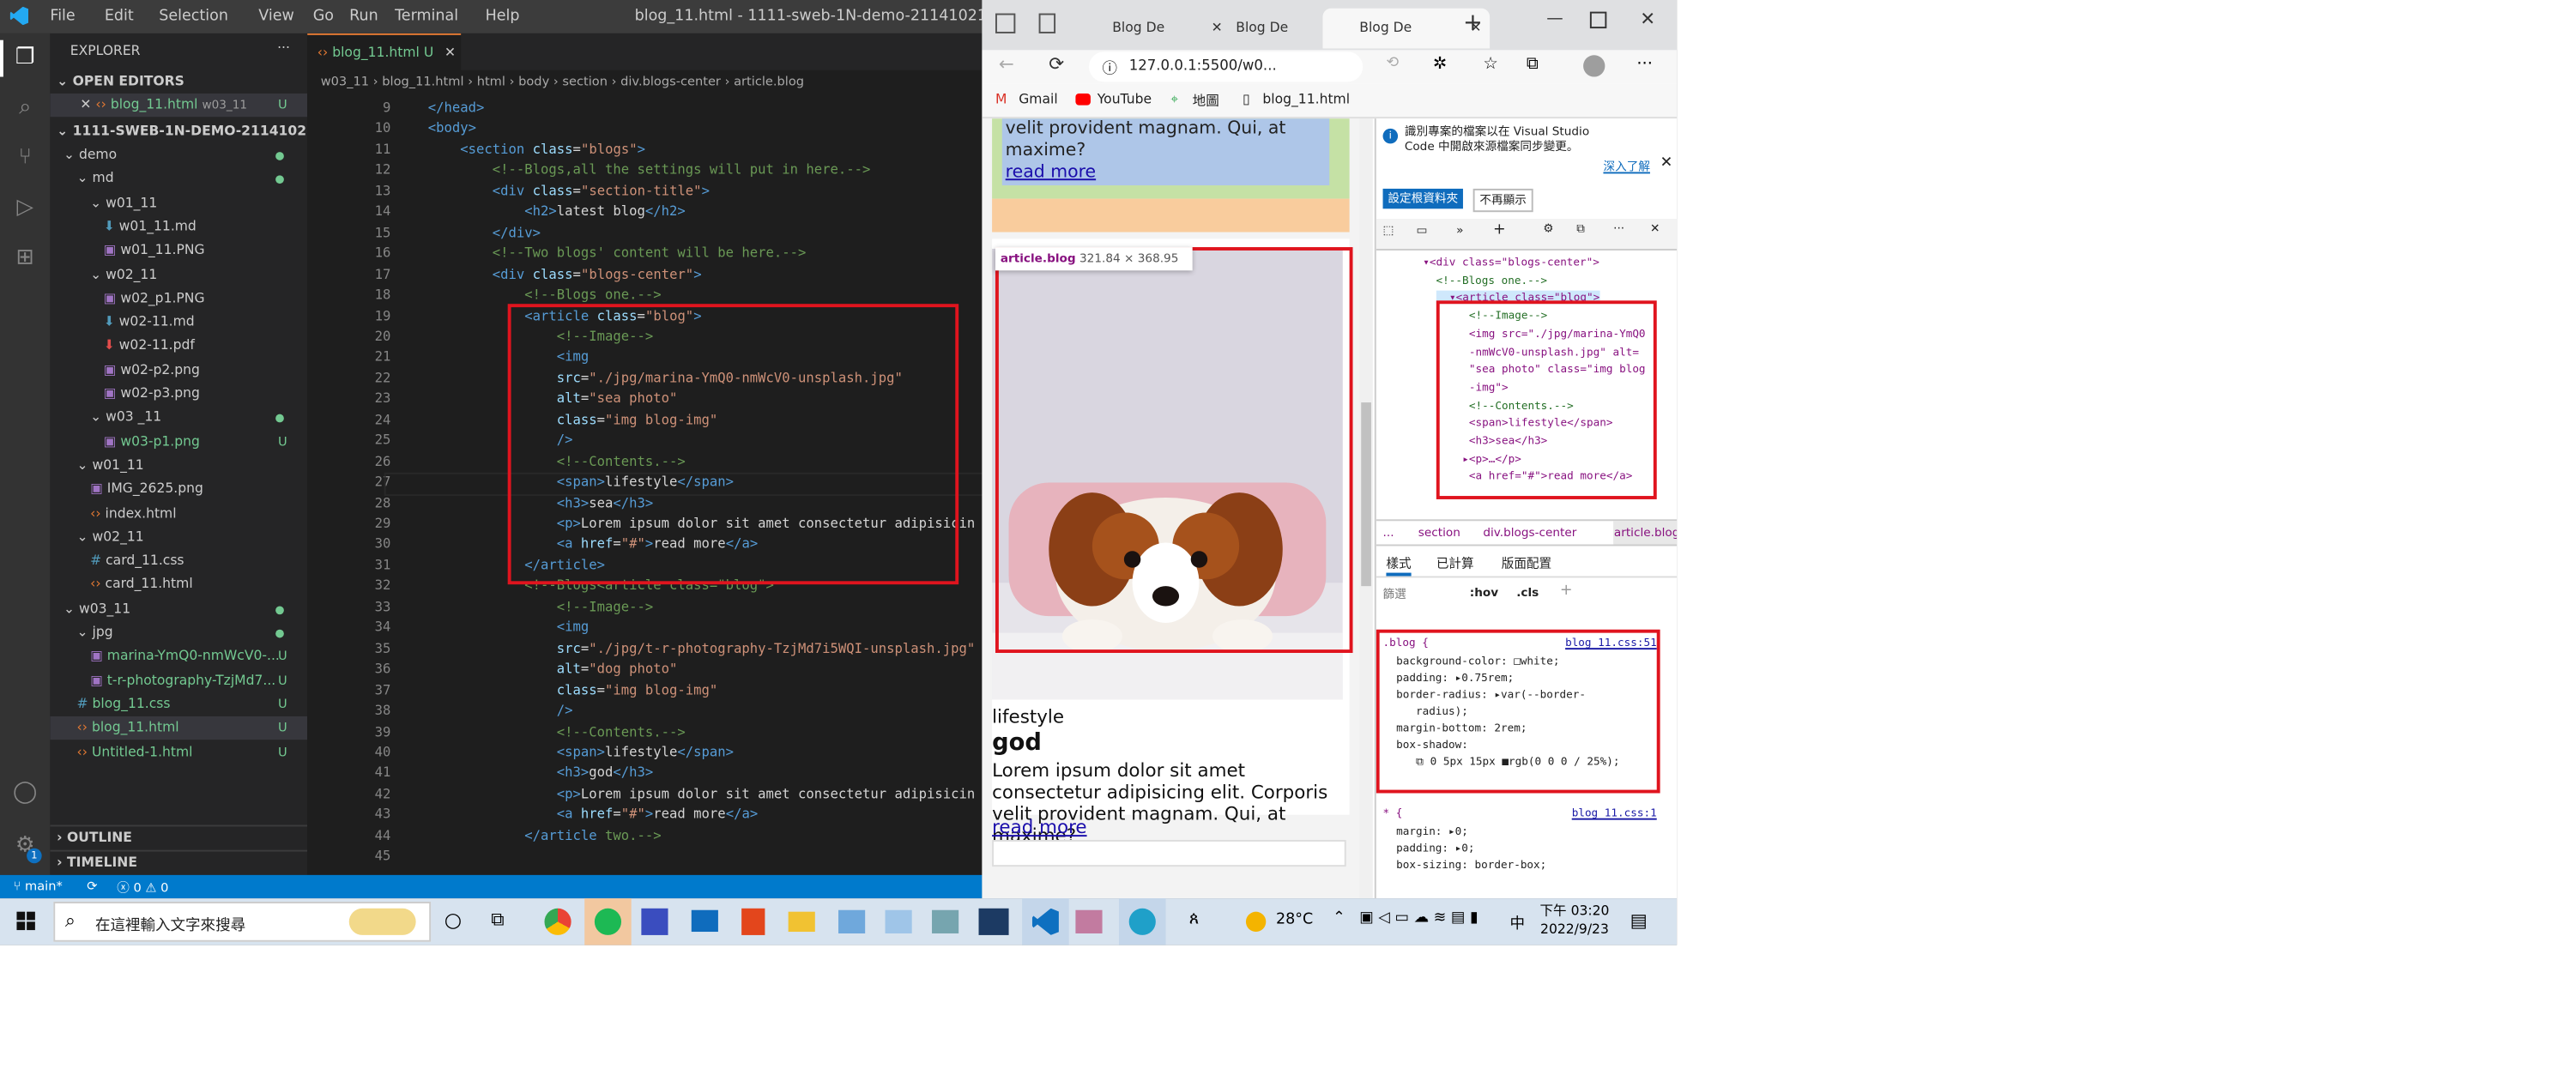 The image size is (2576, 1069). Describe the element at coordinates (1038, 99) in the screenshot. I see `bookmark-gmail: Gmail` at that location.